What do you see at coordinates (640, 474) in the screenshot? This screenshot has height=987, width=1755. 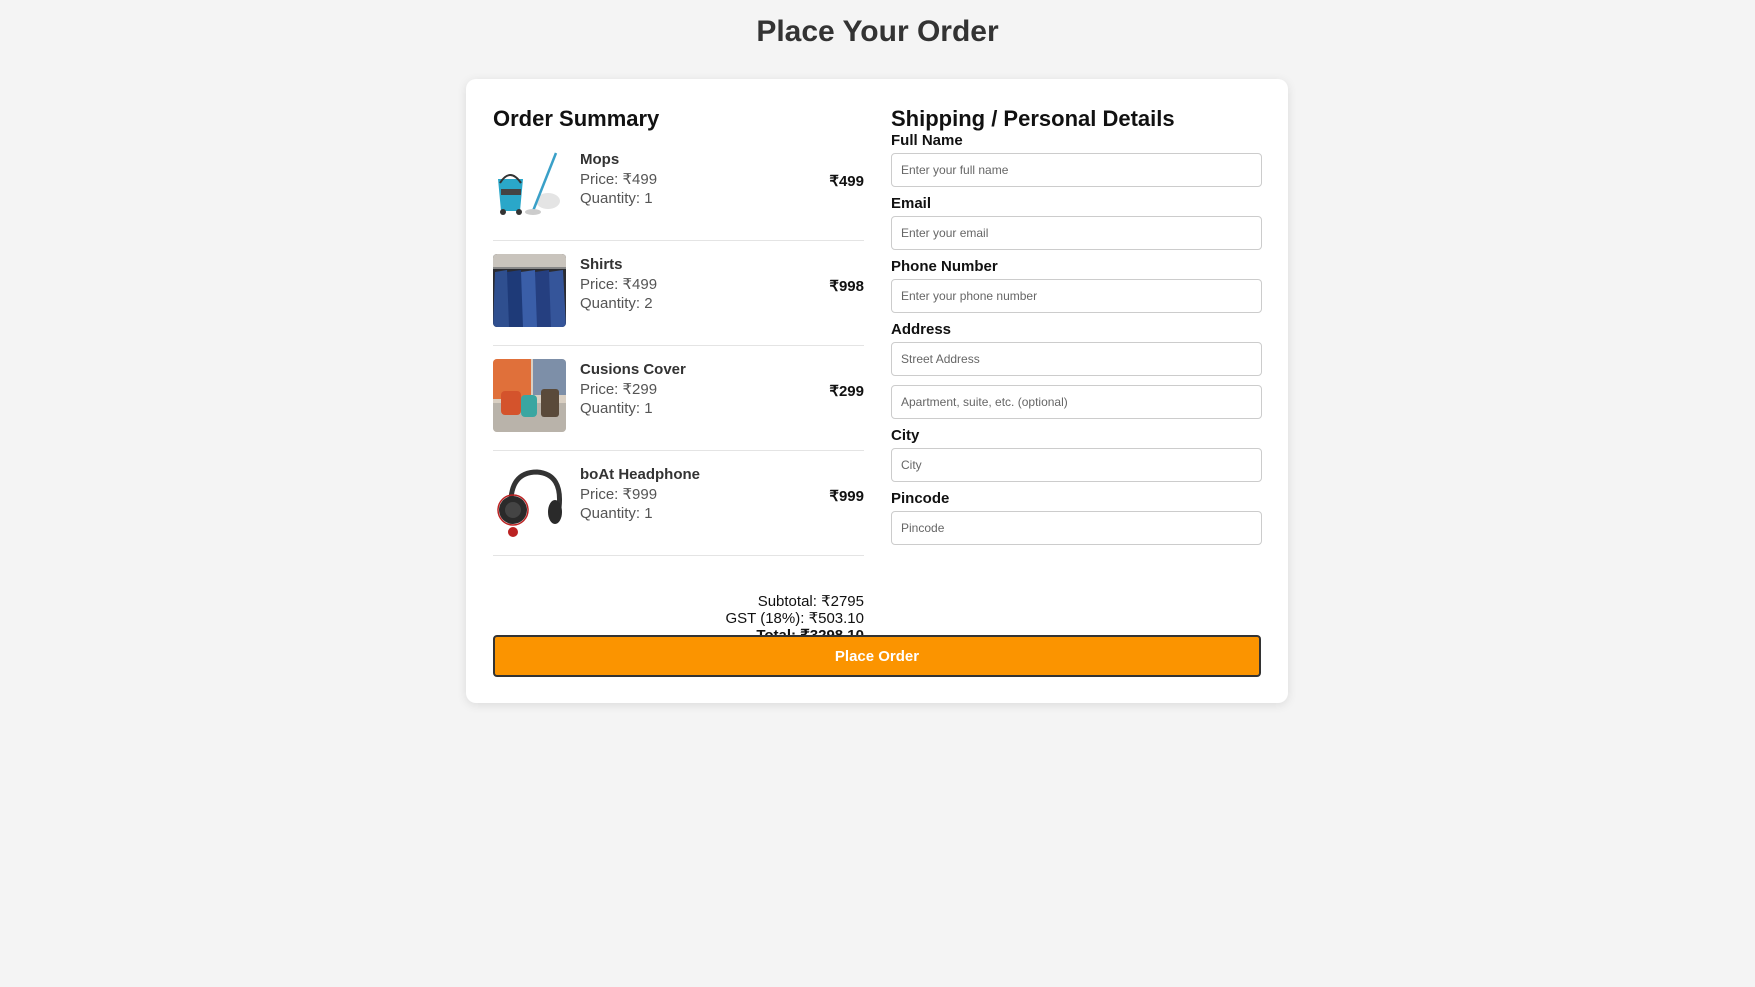 I see `item-name: boAt Headphone` at bounding box center [640, 474].